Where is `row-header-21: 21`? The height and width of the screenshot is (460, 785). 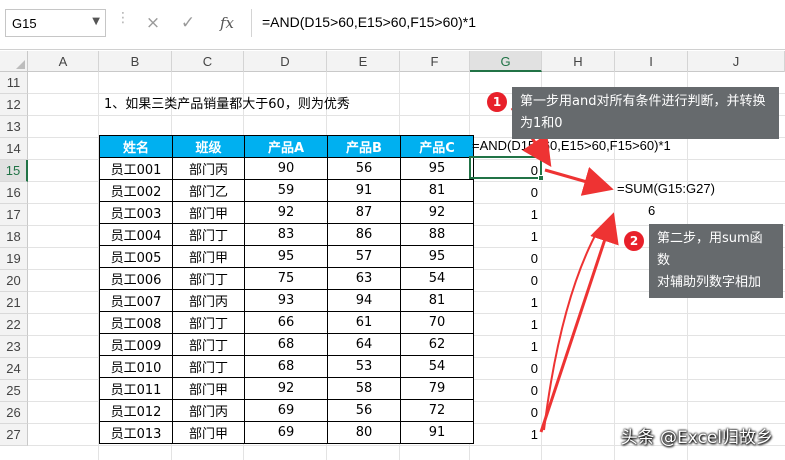 row-header-21: 21 is located at coordinates (14, 303).